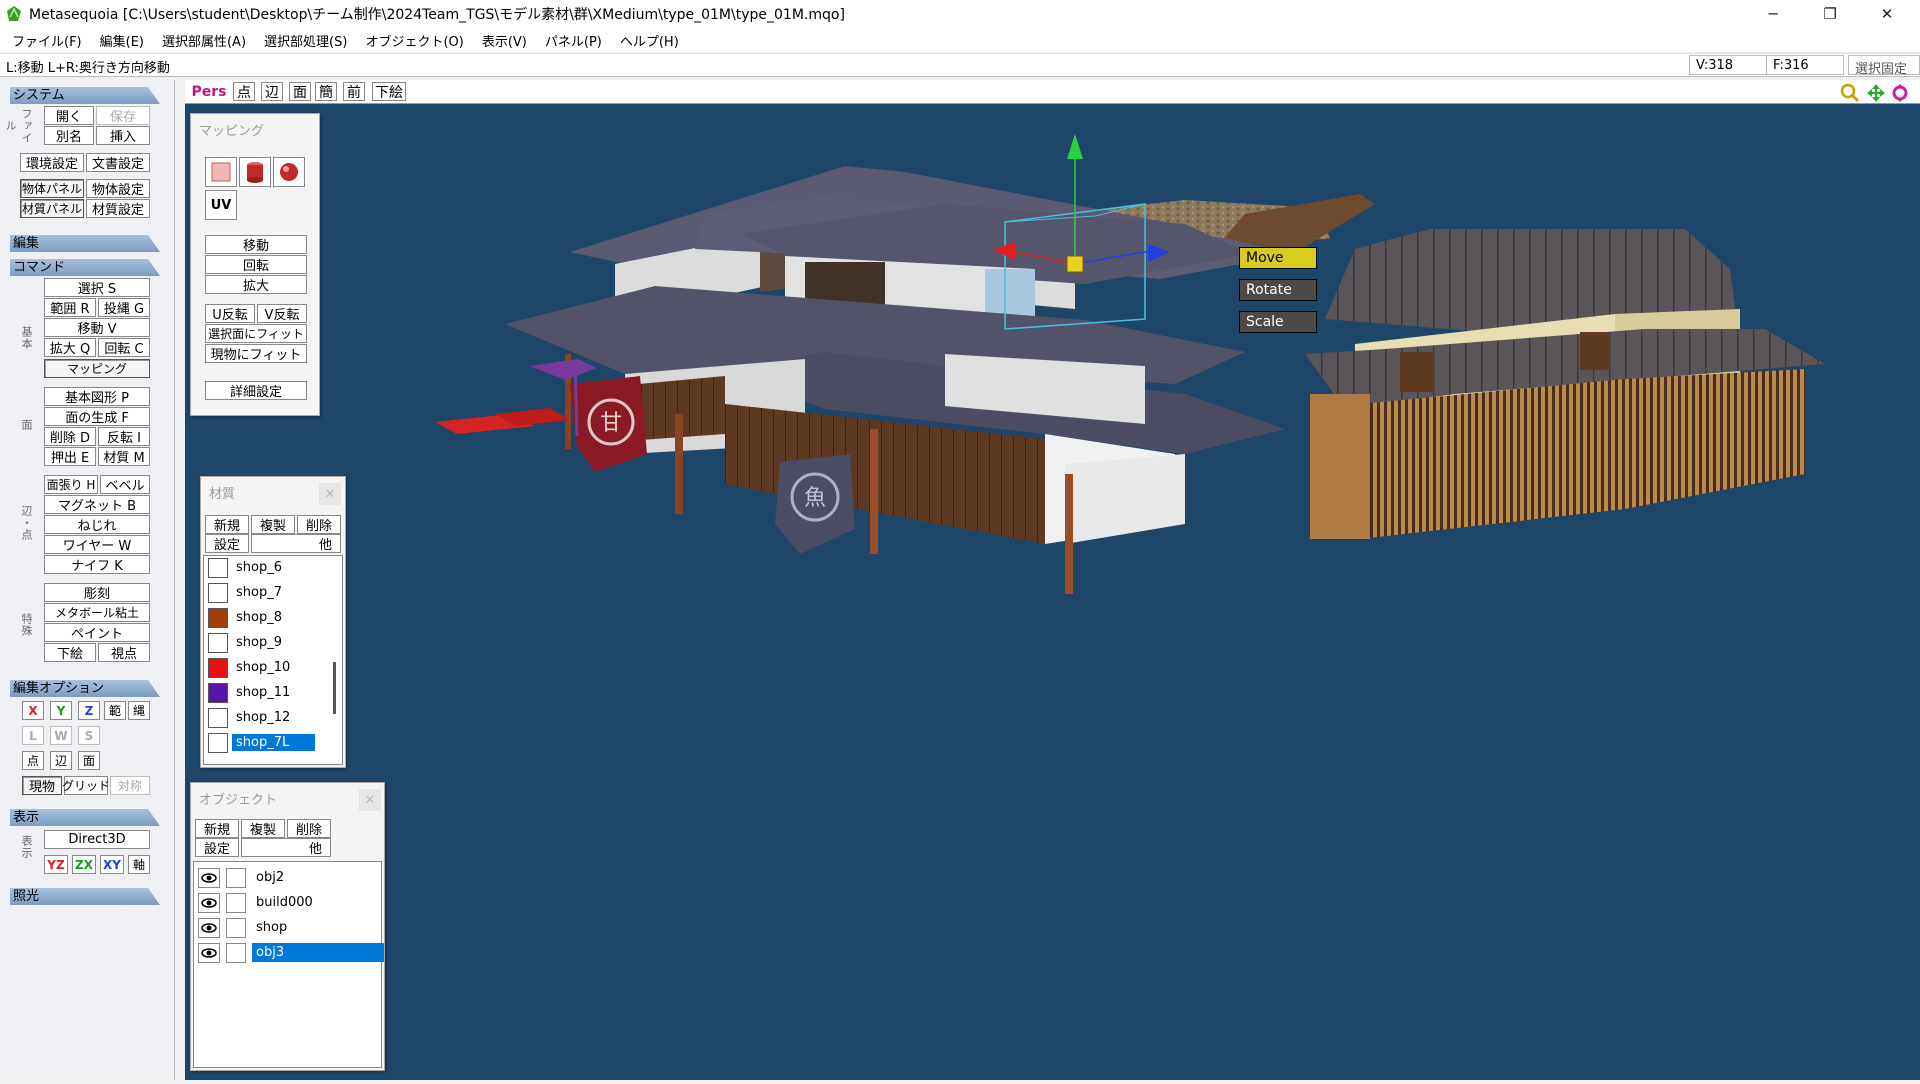 The height and width of the screenshot is (1084, 1920). Describe the element at coordinates (70, 347) in the screenshot. I see `scale-tool-button: 拡大 Q` at that location.